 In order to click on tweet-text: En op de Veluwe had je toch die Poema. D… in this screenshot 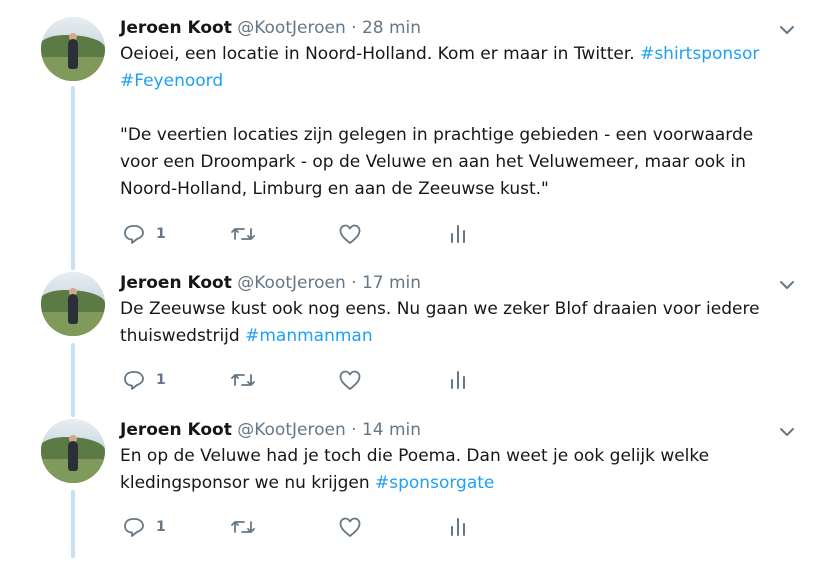, I will do `click(450, 470)`.